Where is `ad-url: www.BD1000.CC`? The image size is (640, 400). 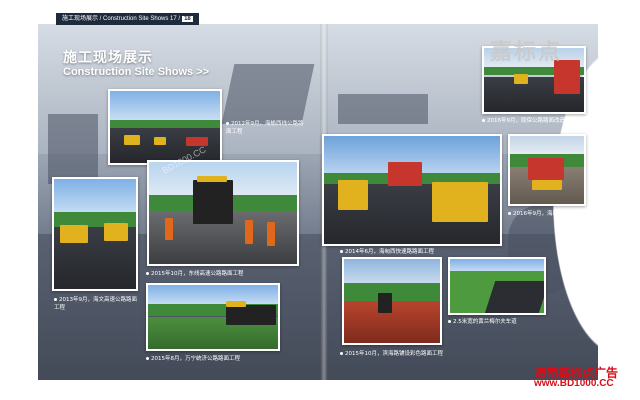 ad-url: www.BD1000.CC is located at coordinates (574, 383).